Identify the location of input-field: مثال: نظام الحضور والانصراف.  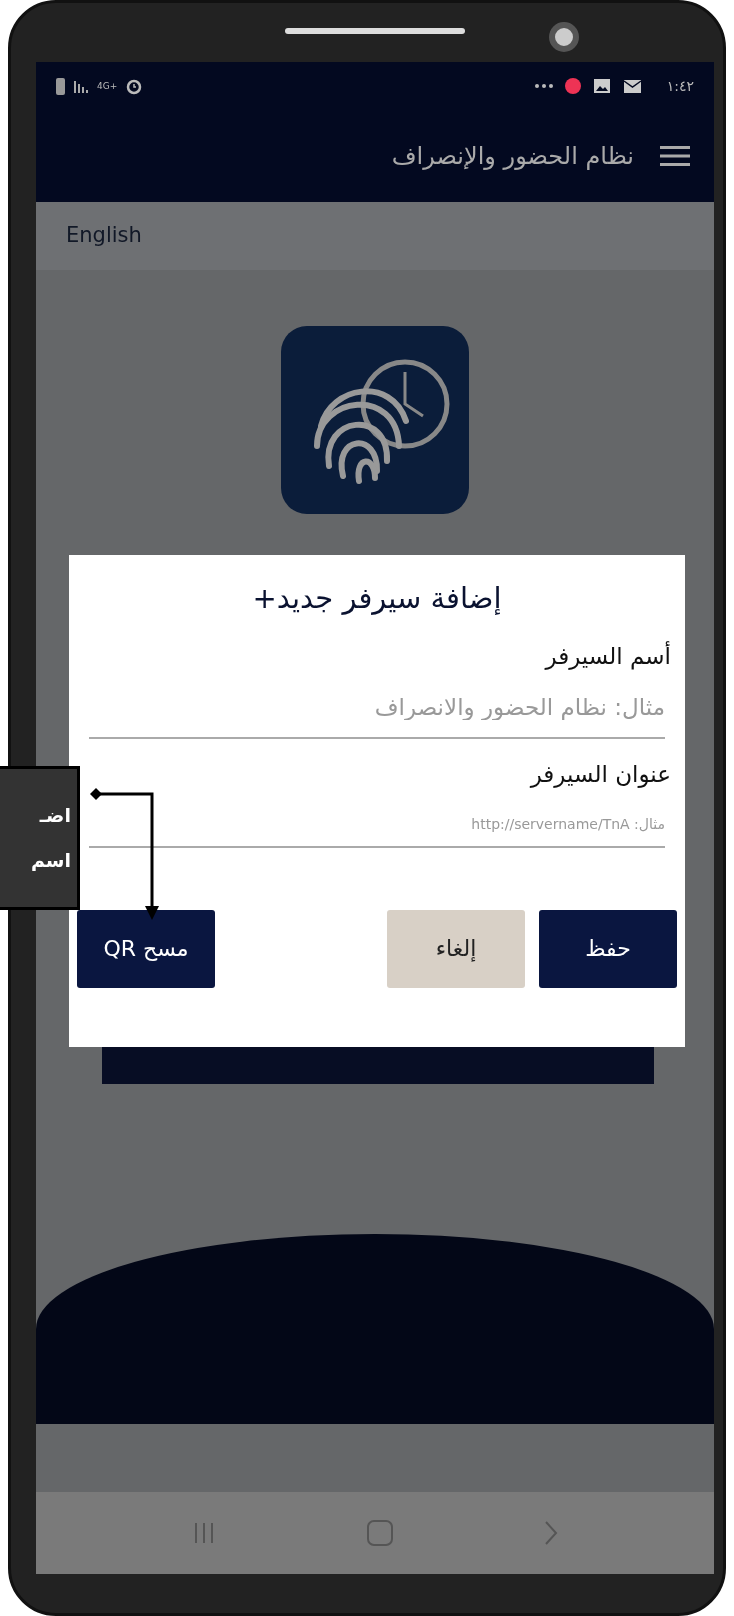
(377, 708).